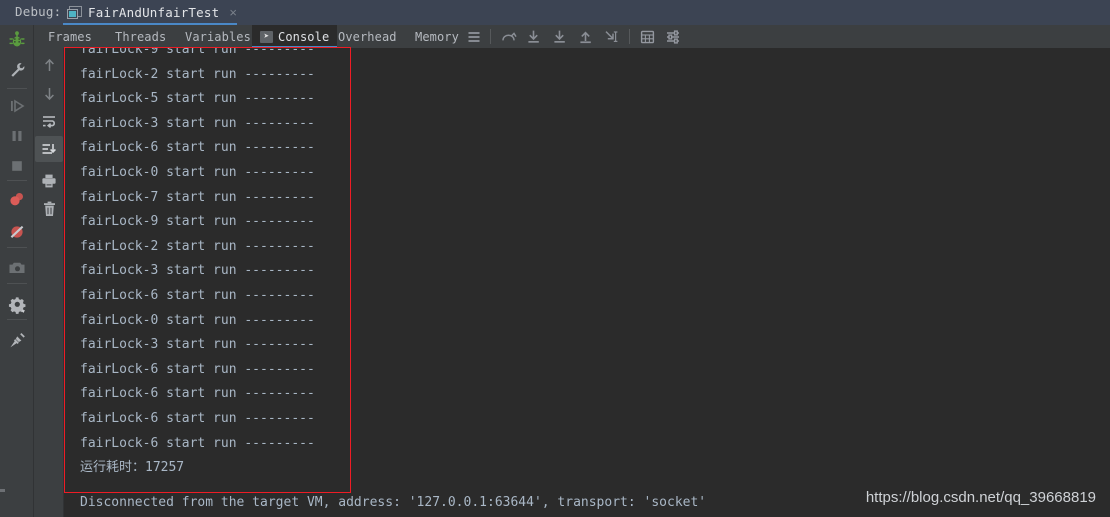 The height and width of the screenshot is (517, 1110). Describe the element at coordinates (17, 268) in the screenshot. I see `screenshot-camera-icon` at that location.